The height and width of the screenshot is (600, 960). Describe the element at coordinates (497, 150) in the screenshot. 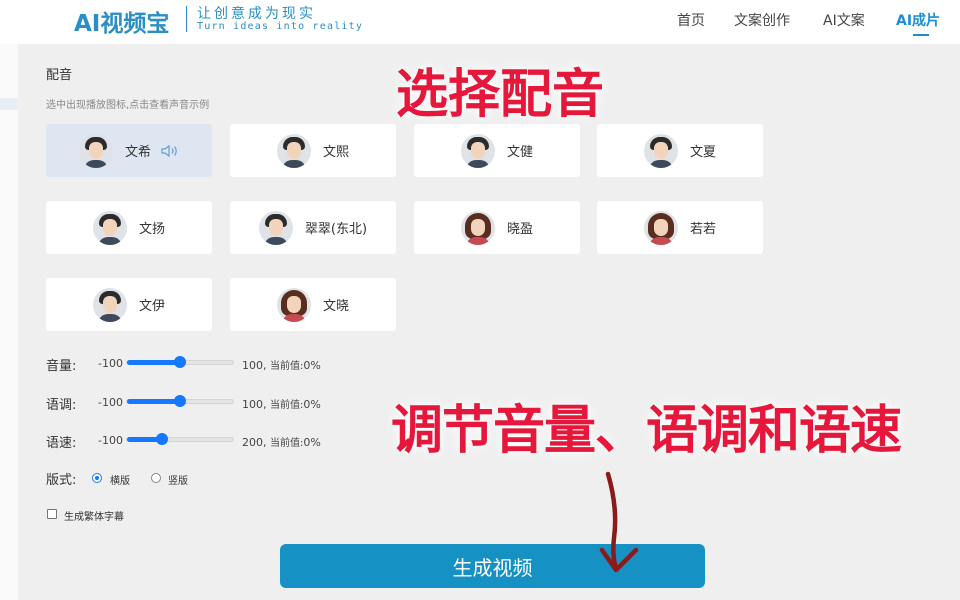

I see `voice-card-wenjian: 文健` at that location.